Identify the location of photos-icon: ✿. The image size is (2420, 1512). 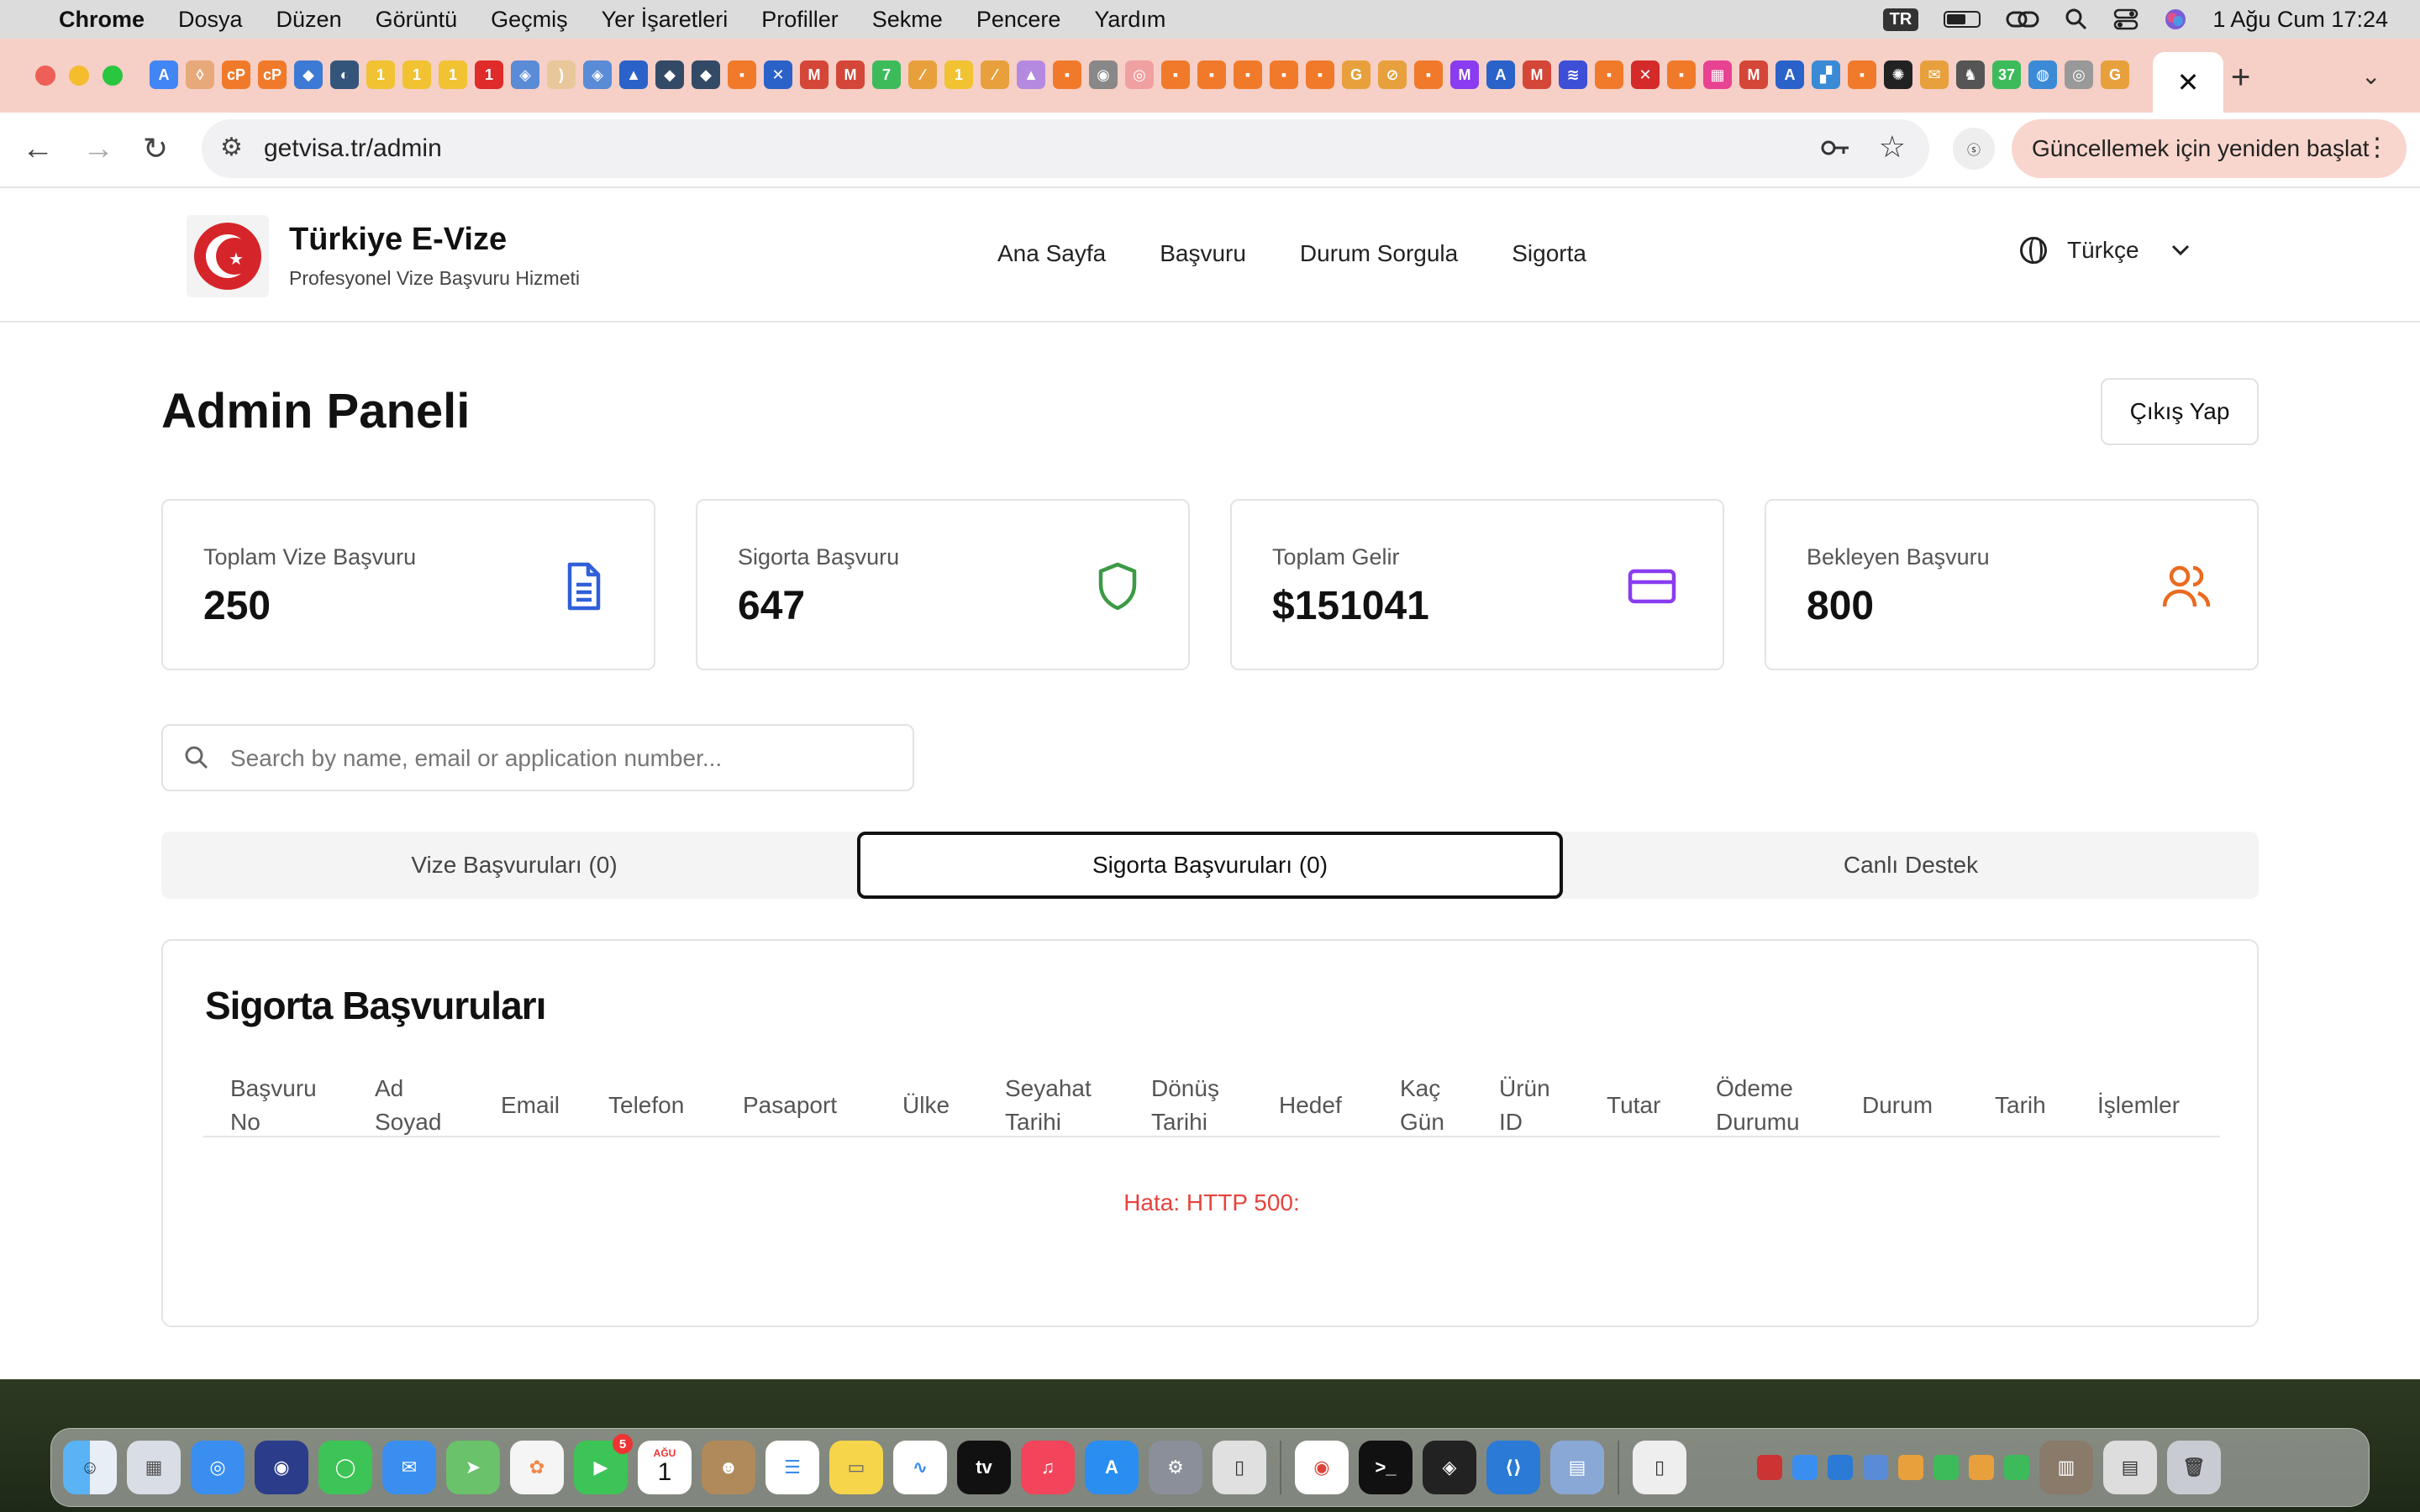
(537, 1467).